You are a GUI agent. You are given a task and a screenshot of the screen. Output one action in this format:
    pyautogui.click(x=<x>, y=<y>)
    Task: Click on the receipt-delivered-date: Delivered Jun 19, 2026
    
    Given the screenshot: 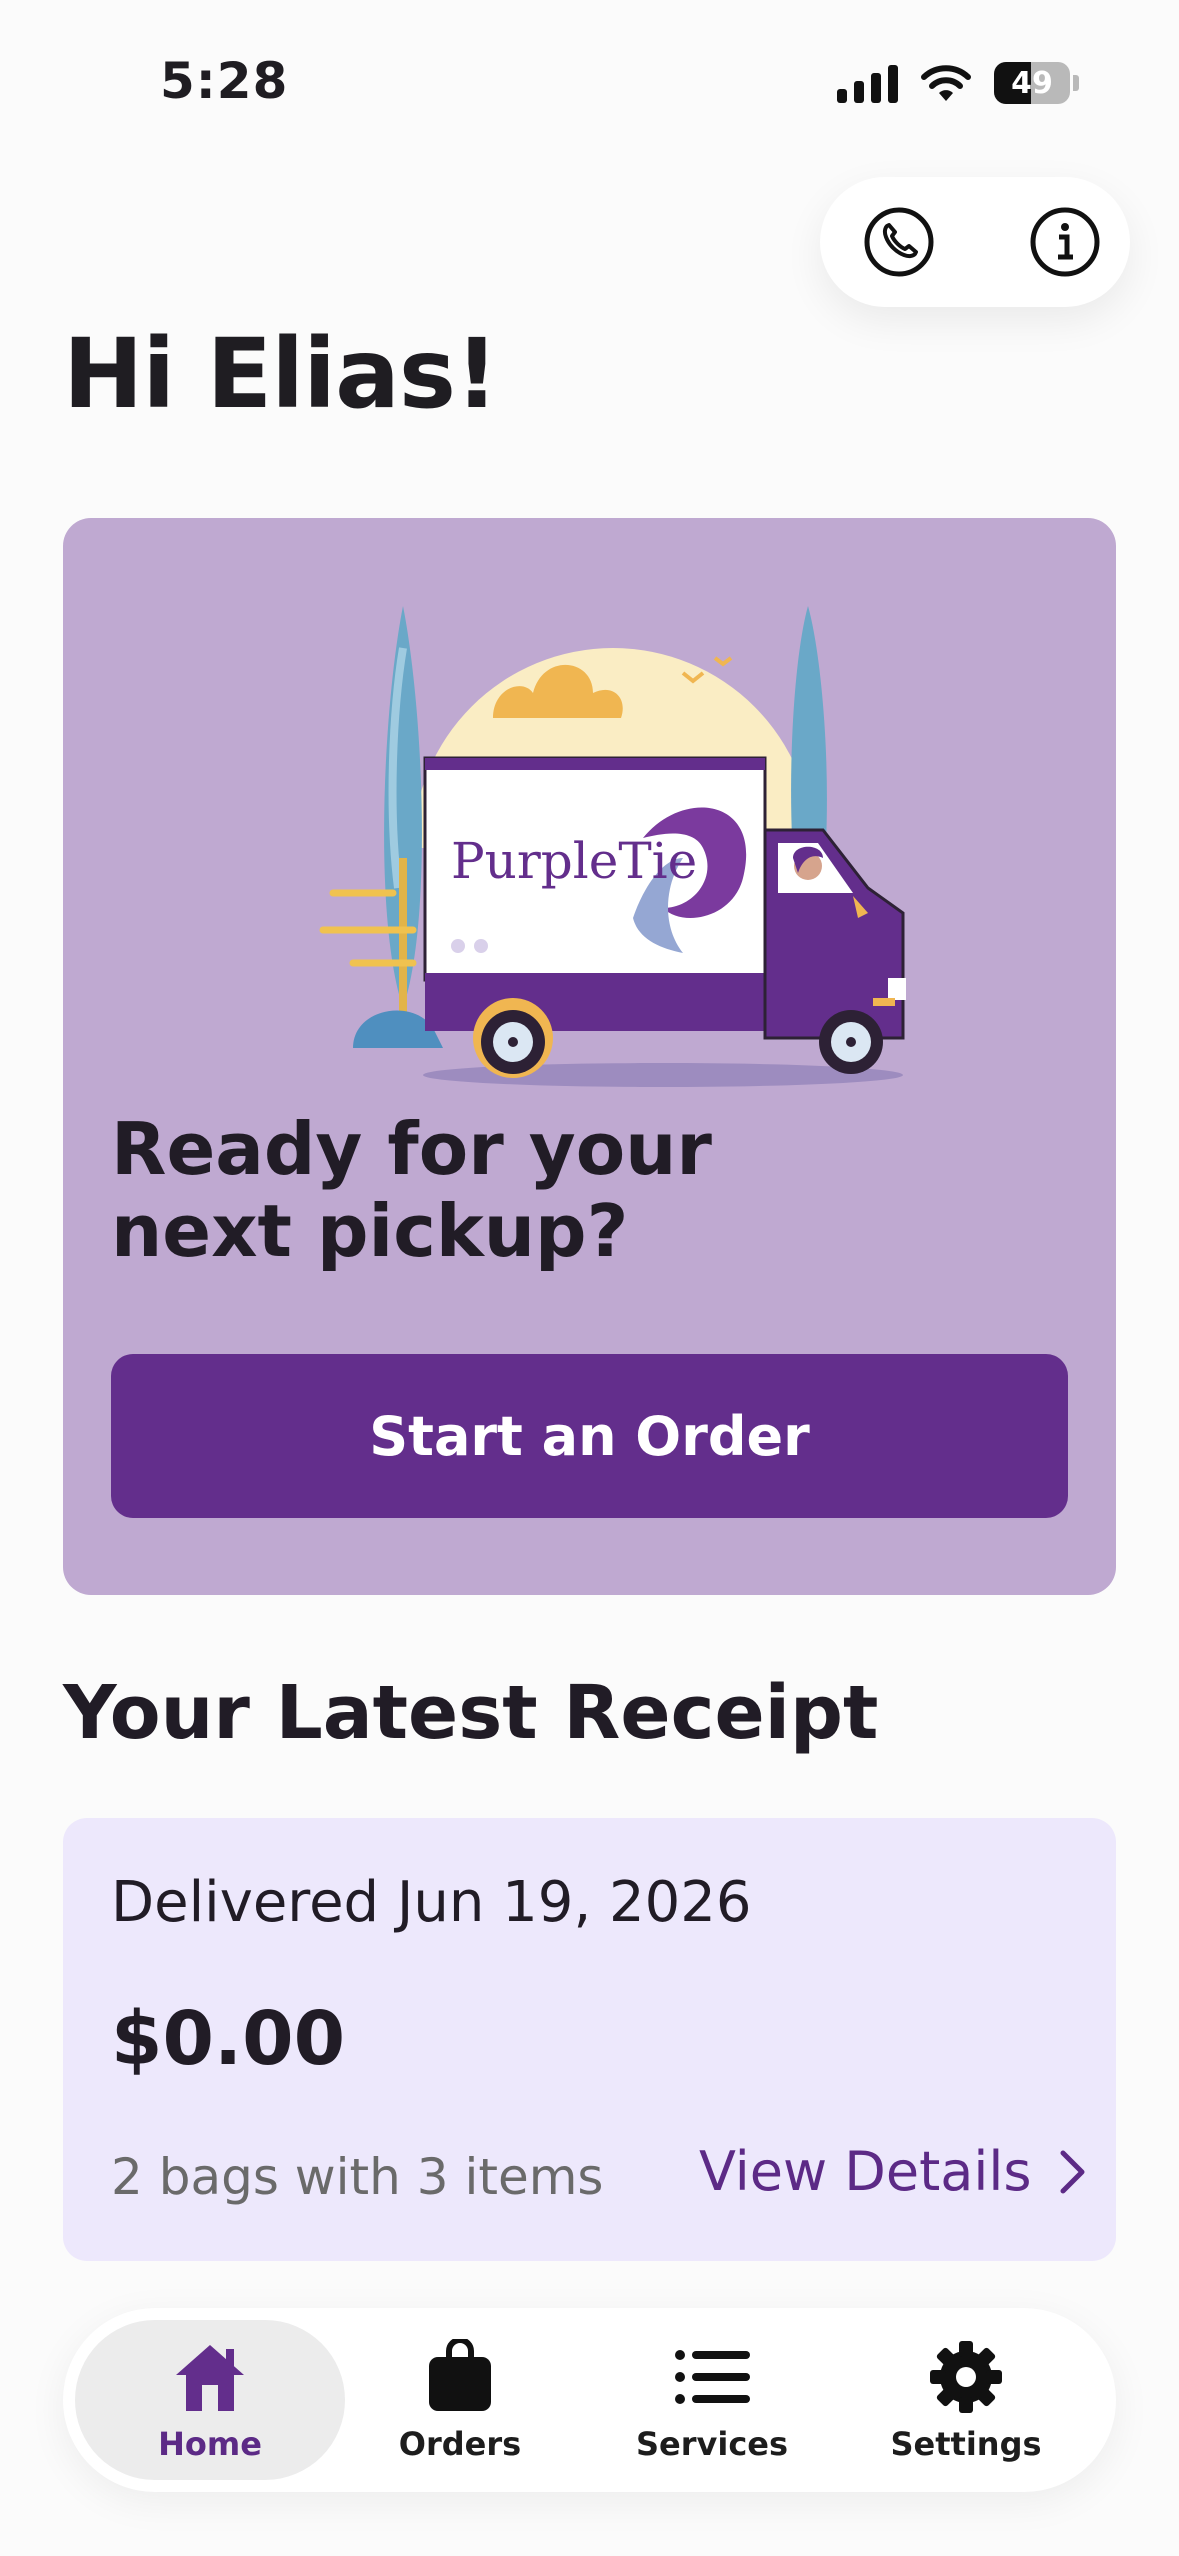 What is the action you would take?
    pyautogui.click(x=431, y=1902)
    